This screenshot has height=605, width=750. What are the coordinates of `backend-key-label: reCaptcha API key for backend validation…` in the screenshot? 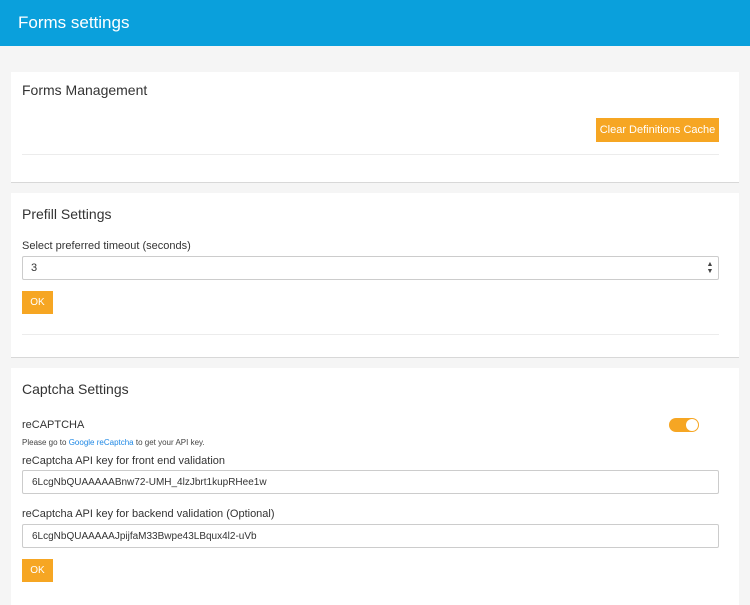 It's located at (148, 514).